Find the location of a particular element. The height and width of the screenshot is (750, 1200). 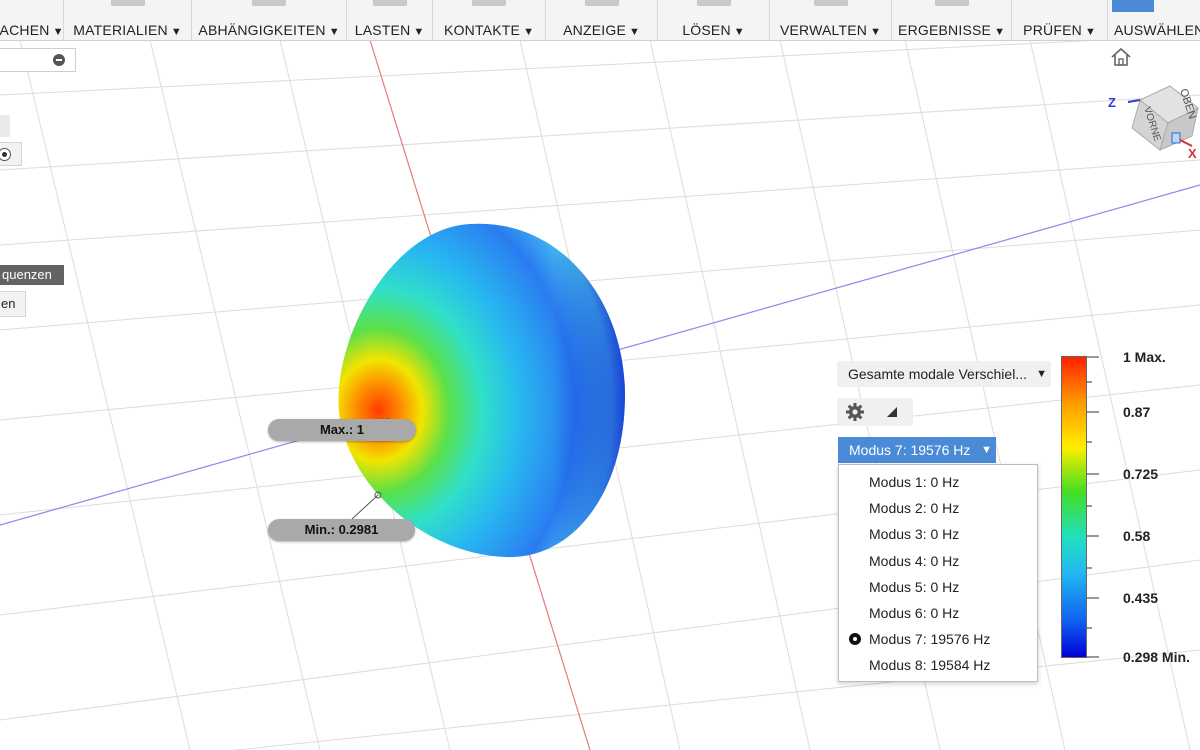

toolbar-label: ANZEIGE is located at coordinates (594, 30).